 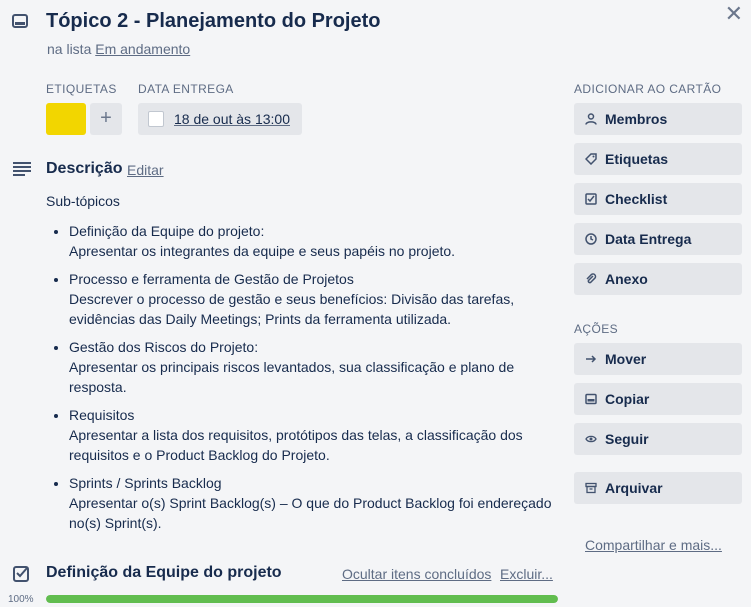 What do you see at coordinates (213, 21) in the screenshot?
I see `card-title: Tópico 2 - Planejamento do Projeto` at bounding box center [213, 21].